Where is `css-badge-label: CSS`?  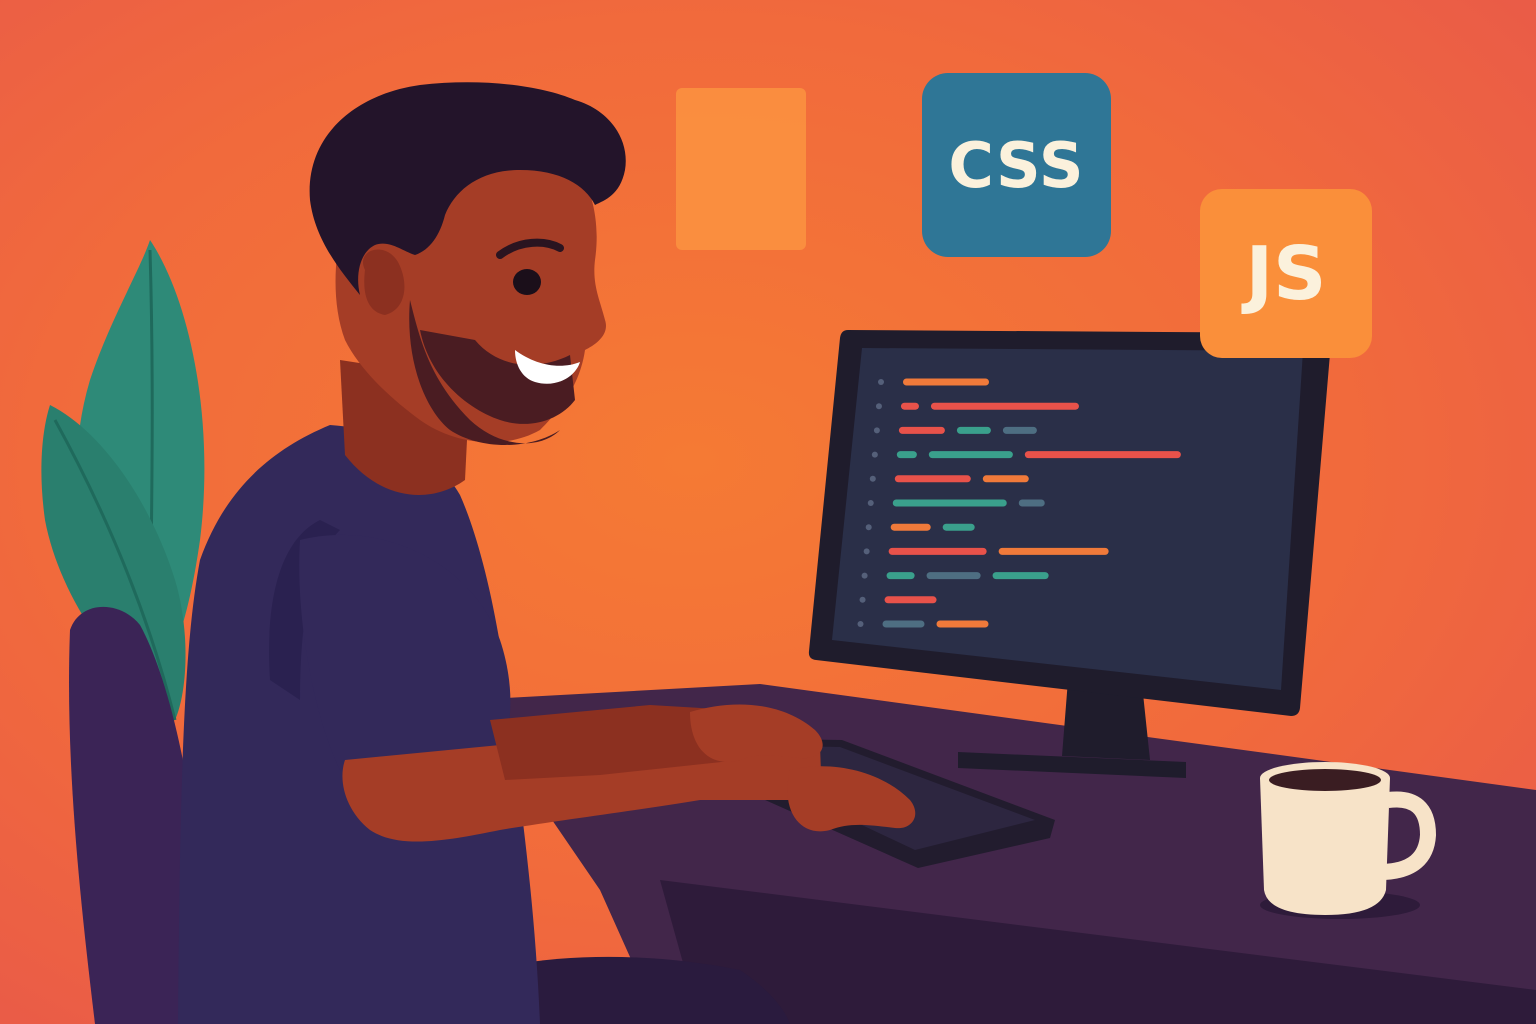 css-badge-label: CSS is located at coordinates (1016, 165).